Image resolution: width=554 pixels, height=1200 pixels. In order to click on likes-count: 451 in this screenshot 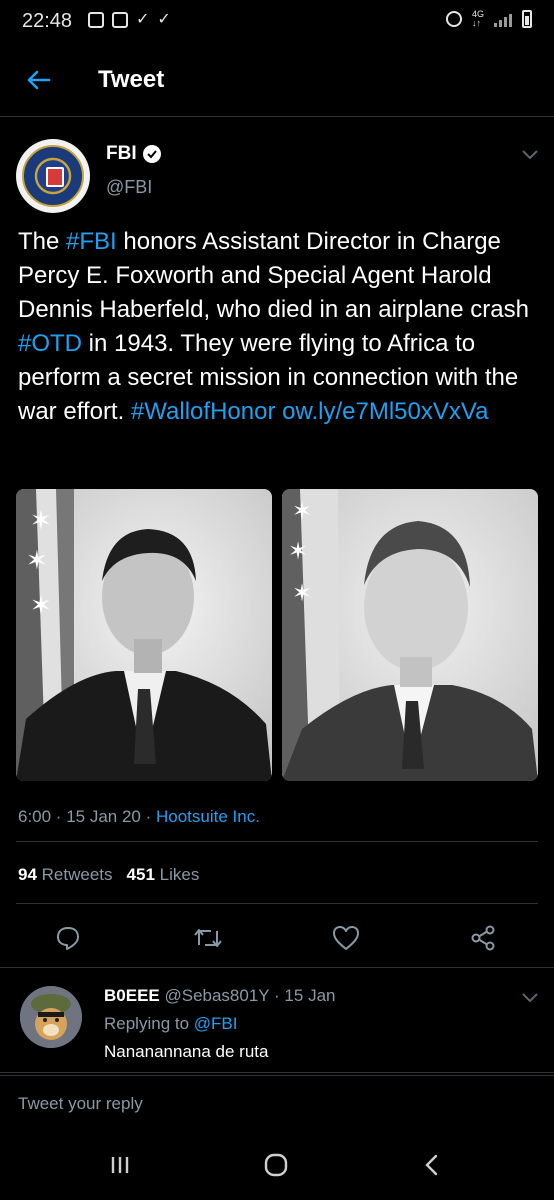, I will do `click(140, 874)`.